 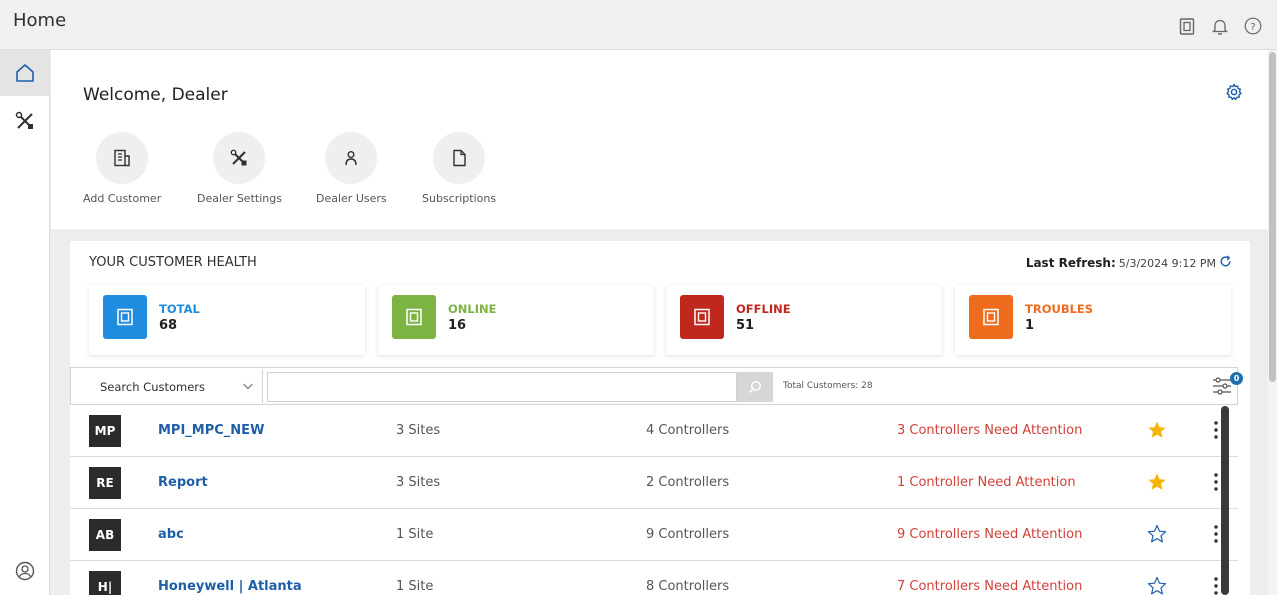 I want to click on customer-avatar: AB, so click(x=105, y=535).